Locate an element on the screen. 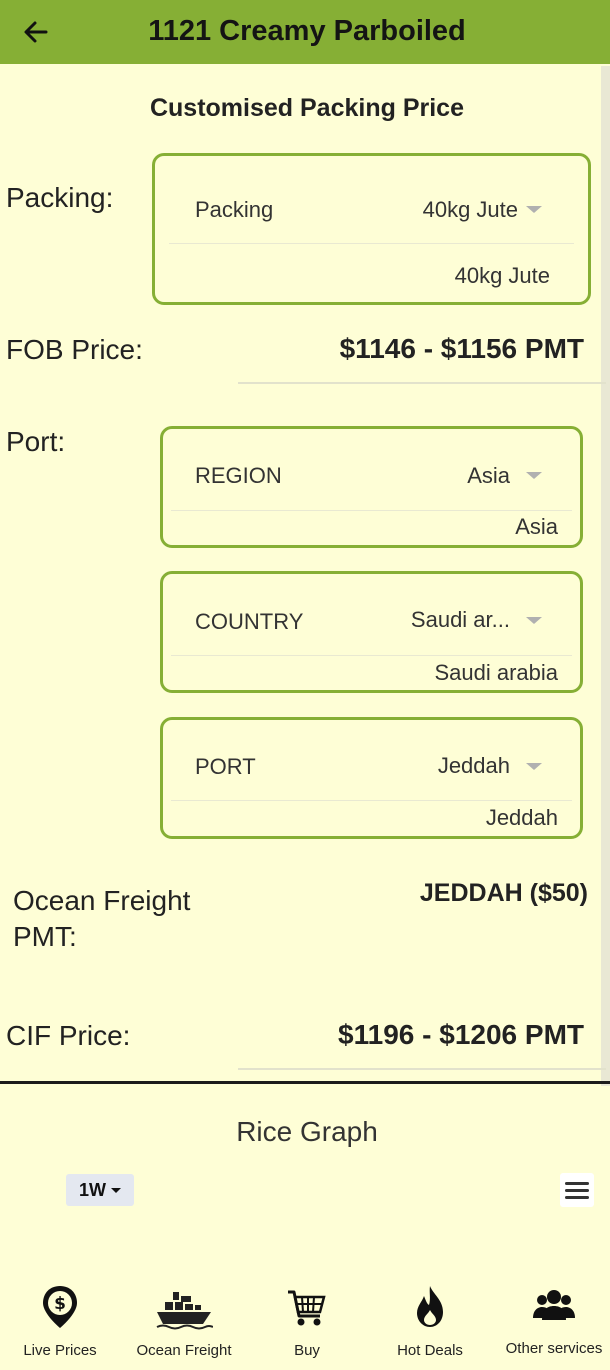 This screenshot has width=610, height=1370. nav-item-live-prices: $ Live Prices is located at coordinates (60, 1321).